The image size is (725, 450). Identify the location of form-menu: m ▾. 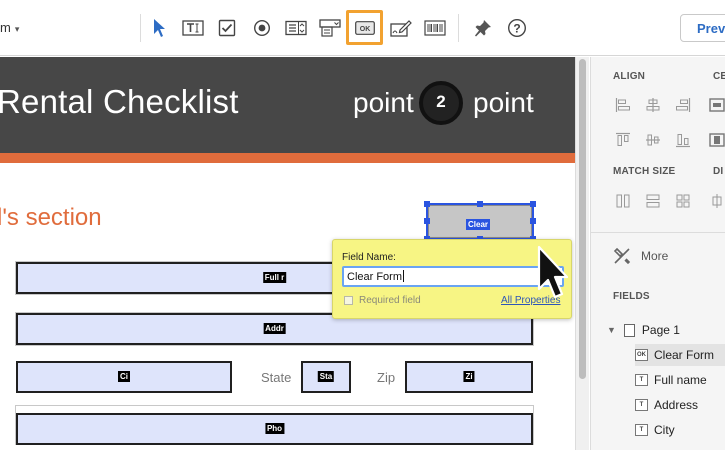
(9, 27).